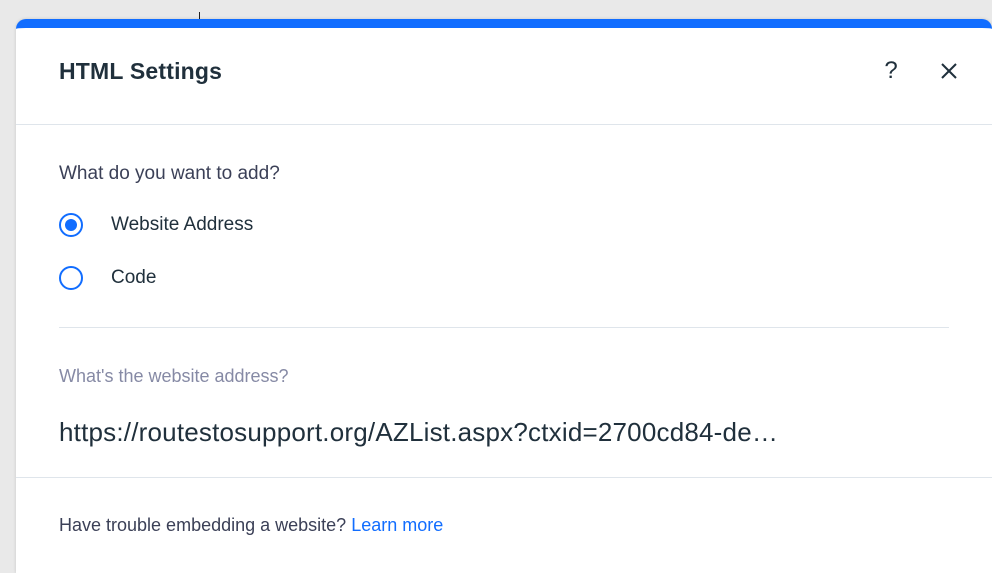 This screenshot has height=573, width=992. Describe the element at coordinates (141, 71) in the screenshot. I see `dialog-title: HTML Settings` at that location.